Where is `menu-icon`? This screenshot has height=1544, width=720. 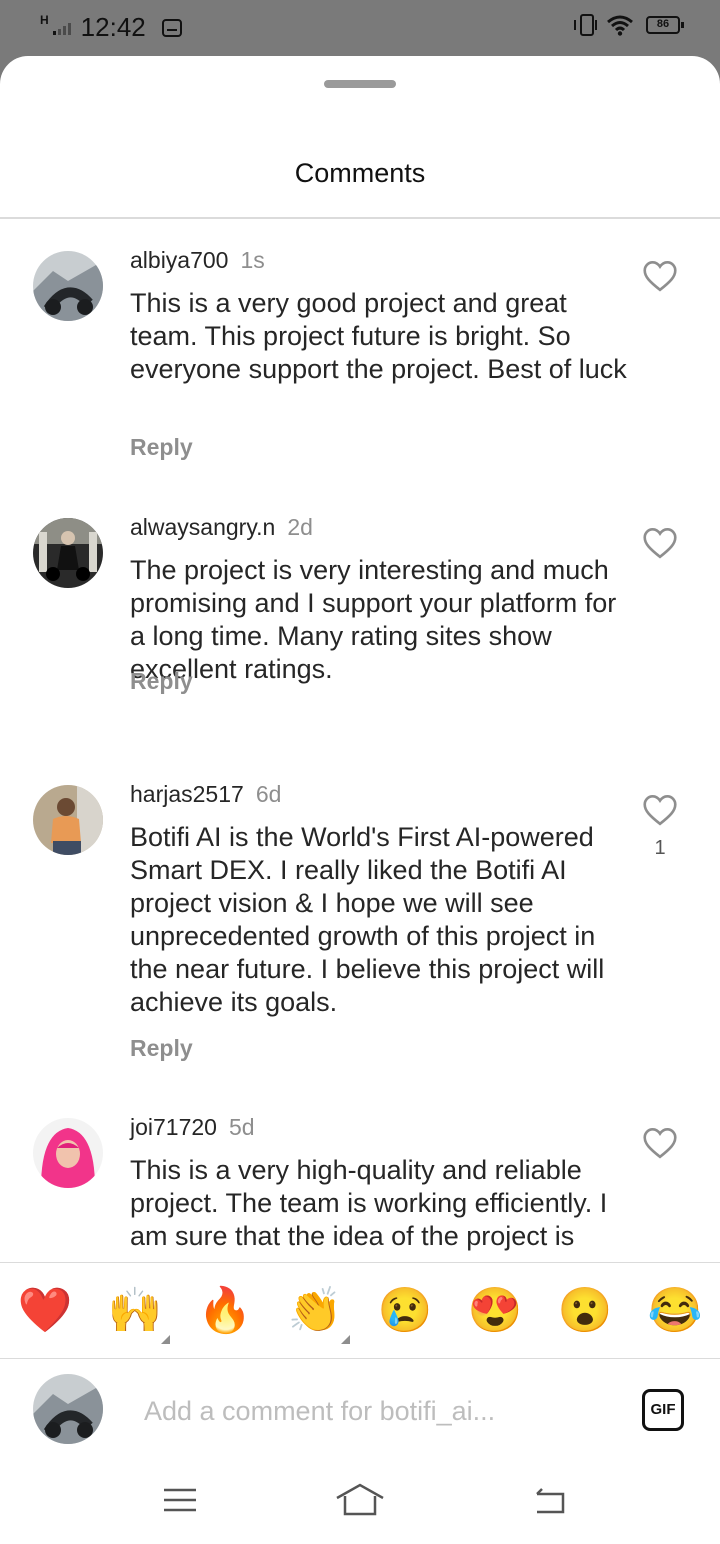
menu-icon is located at coordinates (180, 1500).